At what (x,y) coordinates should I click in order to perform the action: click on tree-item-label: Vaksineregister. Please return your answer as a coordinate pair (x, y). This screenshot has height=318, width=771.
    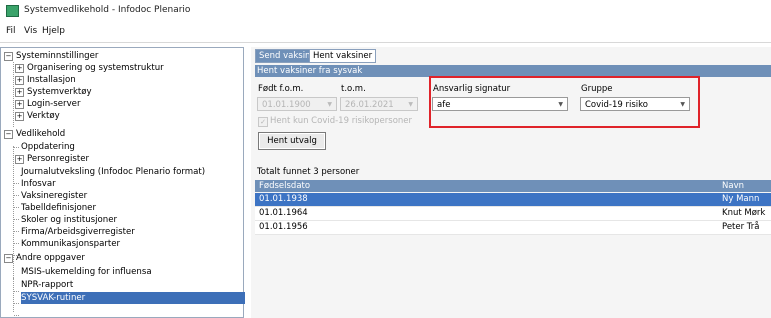
    Looking at the image, I should click on (54, 196).